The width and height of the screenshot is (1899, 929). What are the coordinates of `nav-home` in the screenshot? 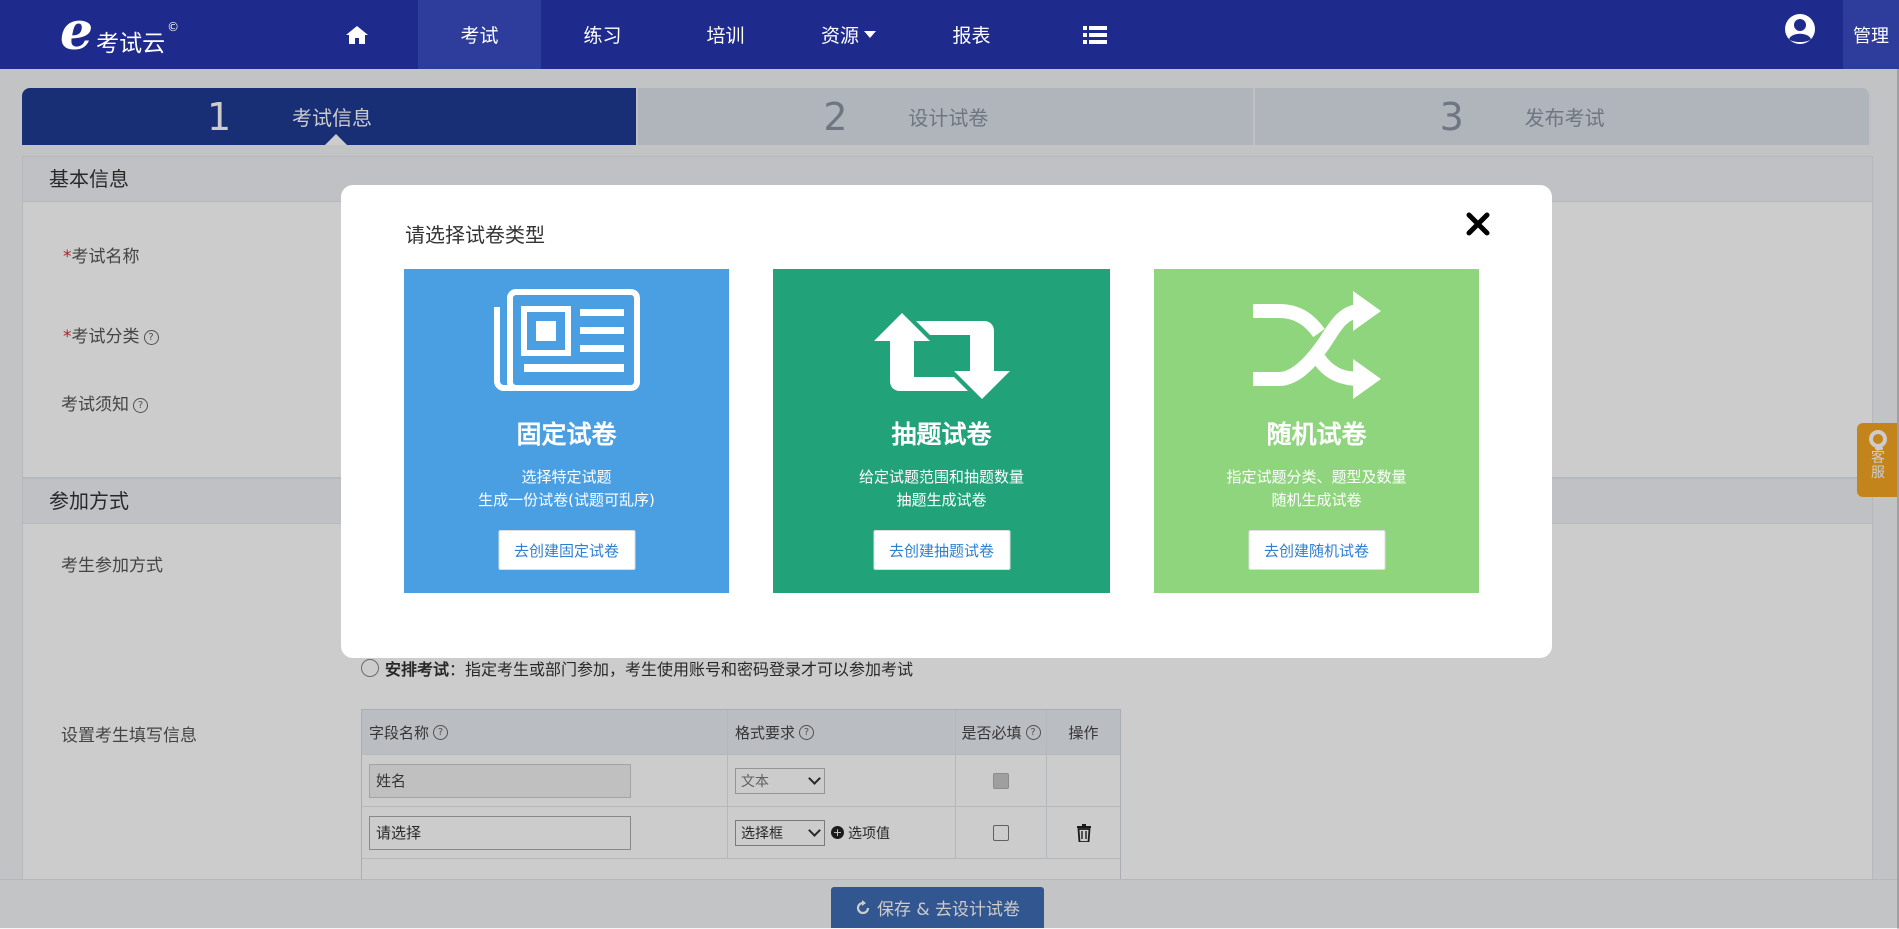 It's located at (356, 34).